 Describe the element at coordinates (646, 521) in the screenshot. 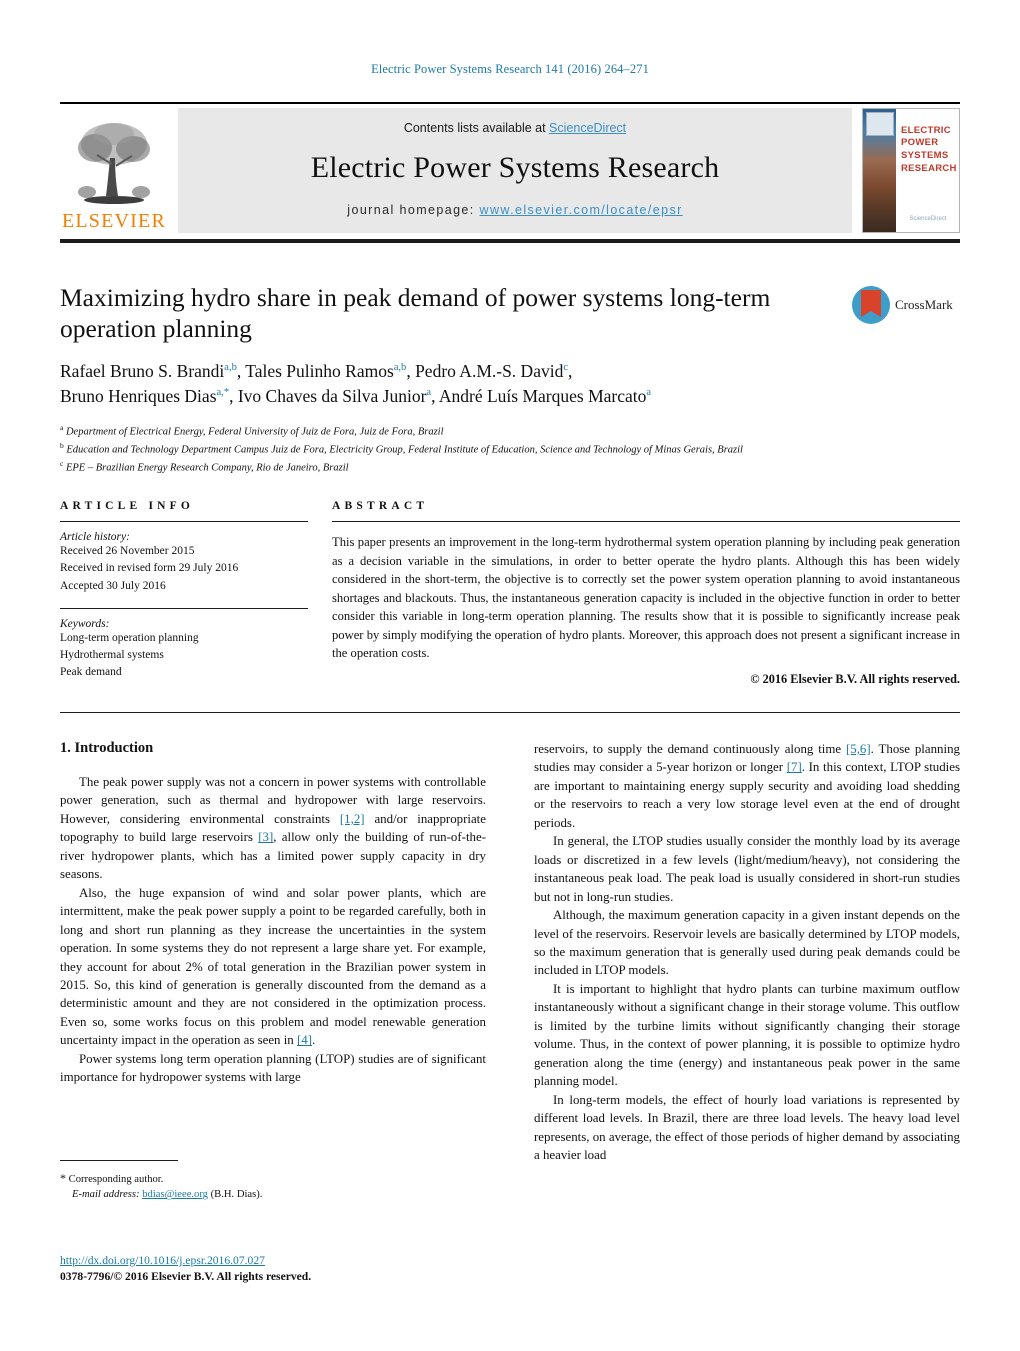

I see `abstract-rule` at that location.